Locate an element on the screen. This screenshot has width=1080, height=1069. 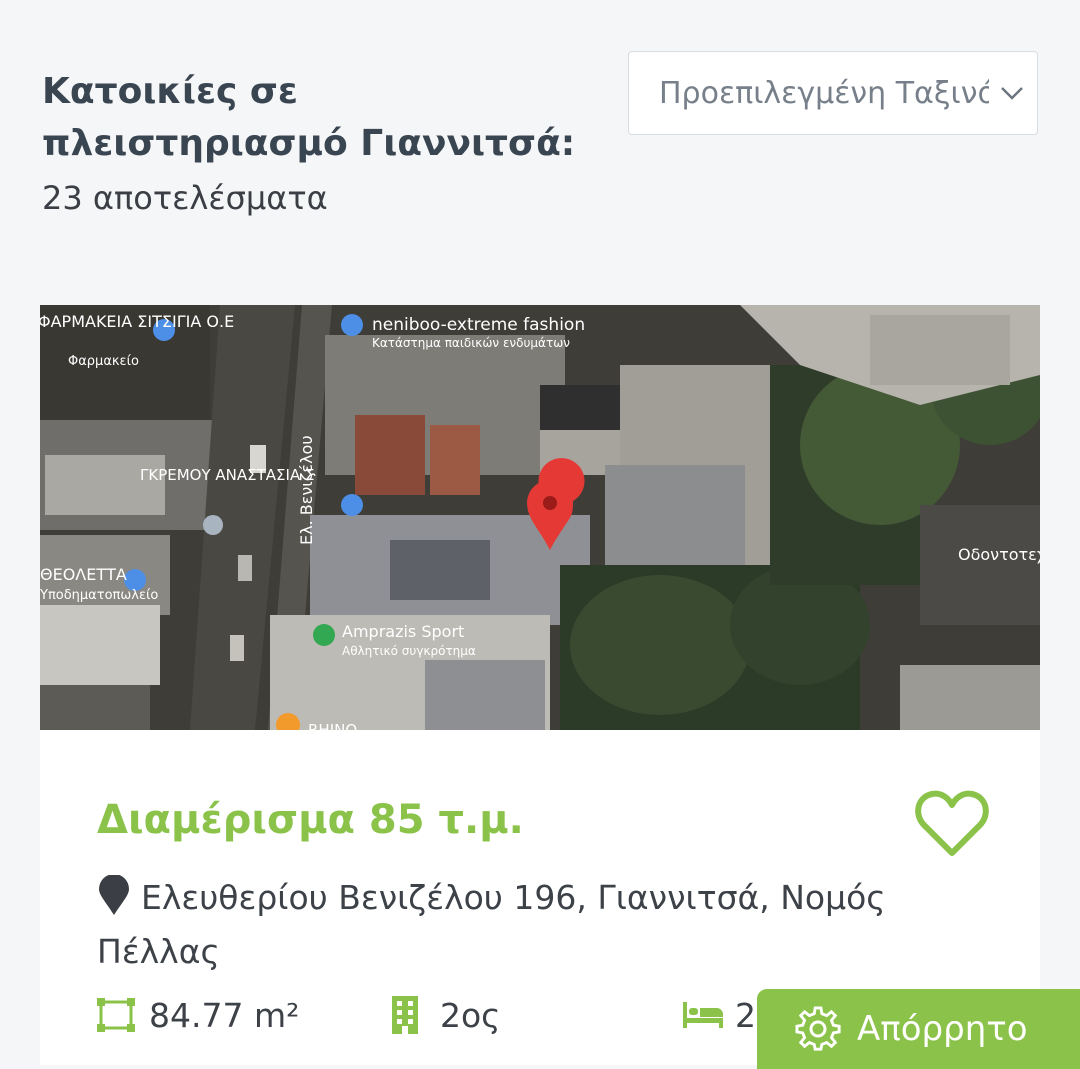
sort-dropdown: Προεπιλεγμένη Ταξινόμηση is located at coordinates (833, 93).